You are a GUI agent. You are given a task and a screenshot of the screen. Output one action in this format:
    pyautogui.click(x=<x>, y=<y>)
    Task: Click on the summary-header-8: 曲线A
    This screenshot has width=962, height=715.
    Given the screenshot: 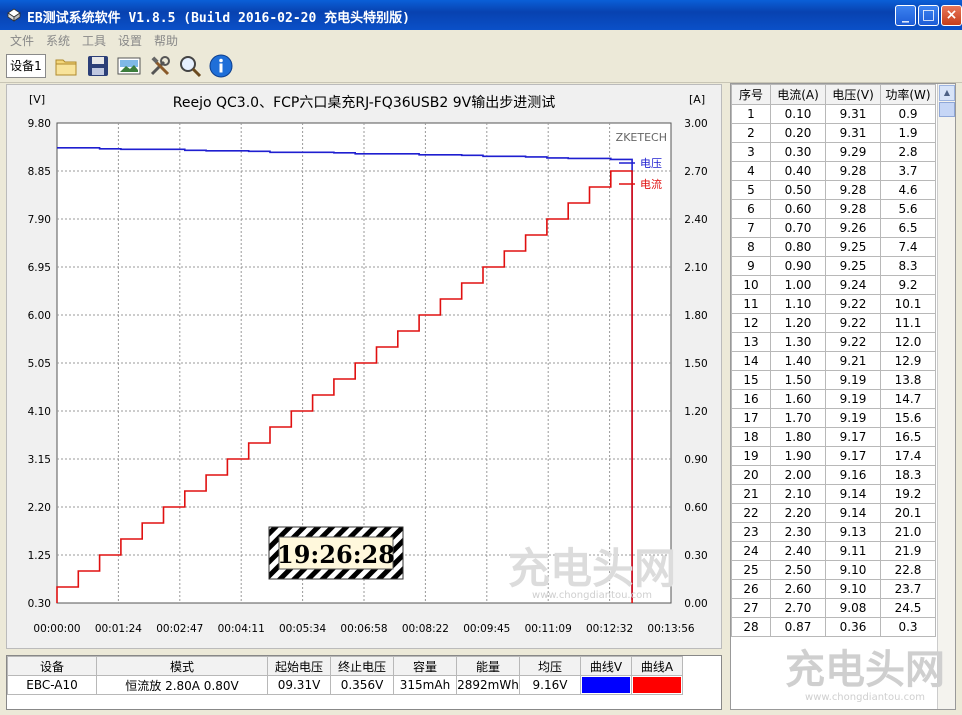 What is the action you would take?
    pyautogui.click(x=657, y=666)
    